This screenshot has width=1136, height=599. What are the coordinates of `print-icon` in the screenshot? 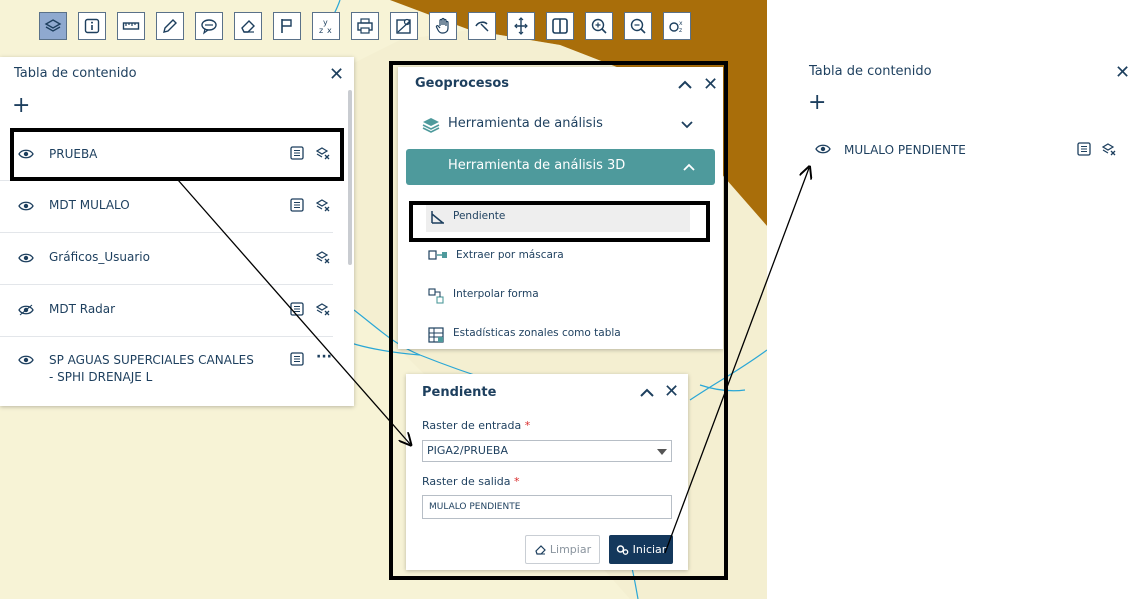 It's located at (365, 26).